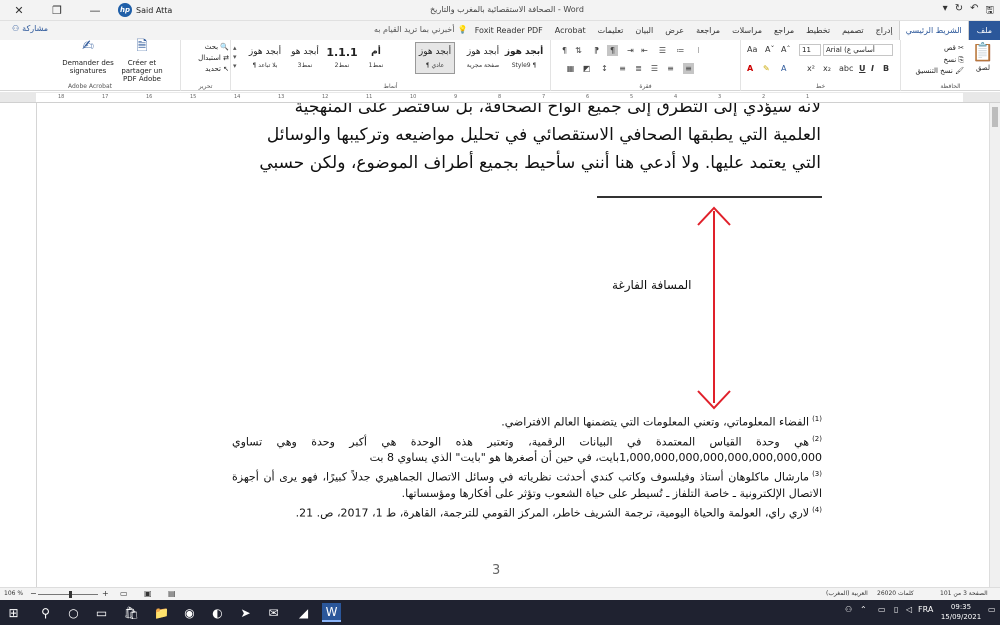 Image resolution: width=1000 pixels, height=625 pixels. I want to click on shading-icon: ◩, so click(586, 68).